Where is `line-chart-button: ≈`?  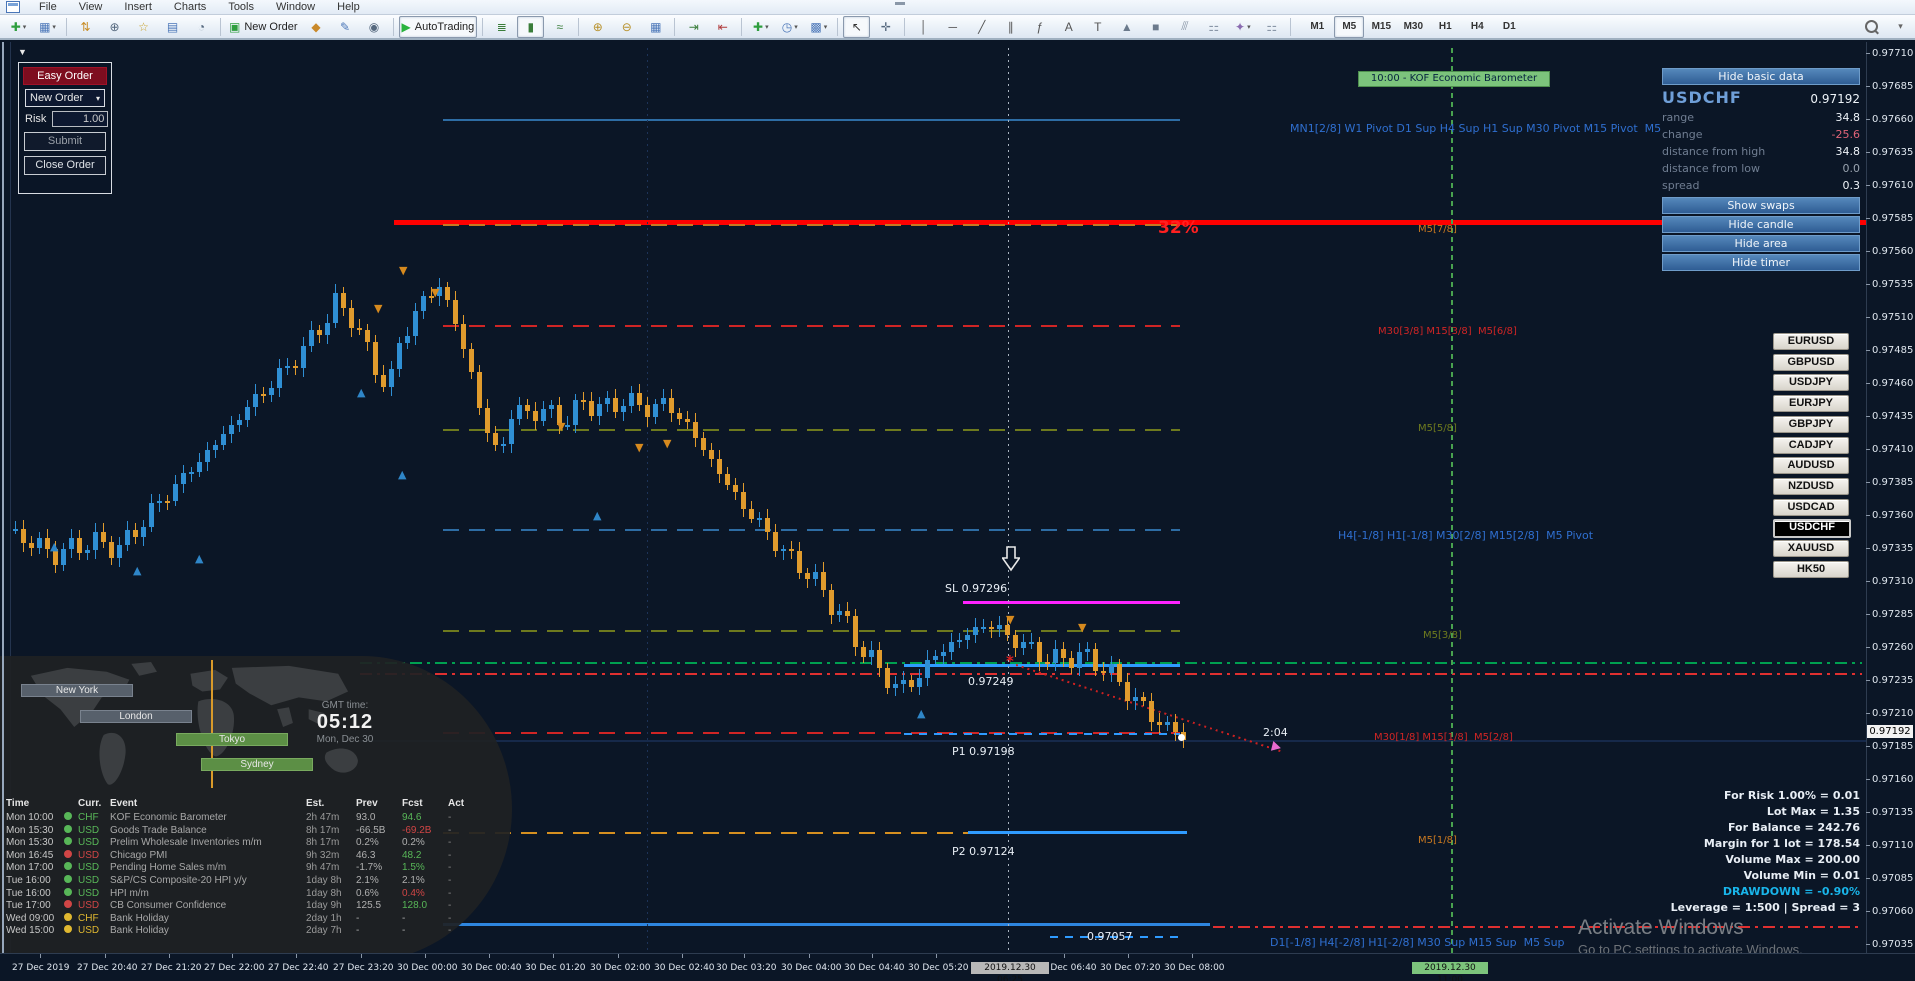 line-chart-button: ≈ is located at coordinates (559, 27).